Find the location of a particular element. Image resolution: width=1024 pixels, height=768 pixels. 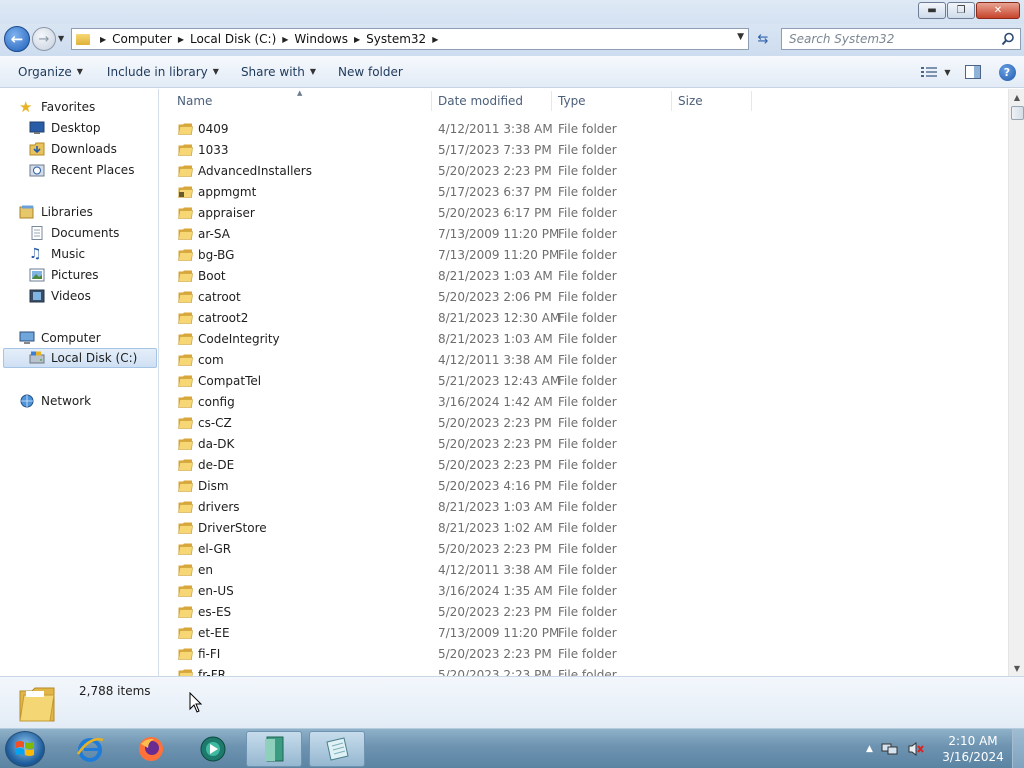

file-row: appmgmt 5/17/2023 6:37 PM File folder is located at coordinates (463, 192).